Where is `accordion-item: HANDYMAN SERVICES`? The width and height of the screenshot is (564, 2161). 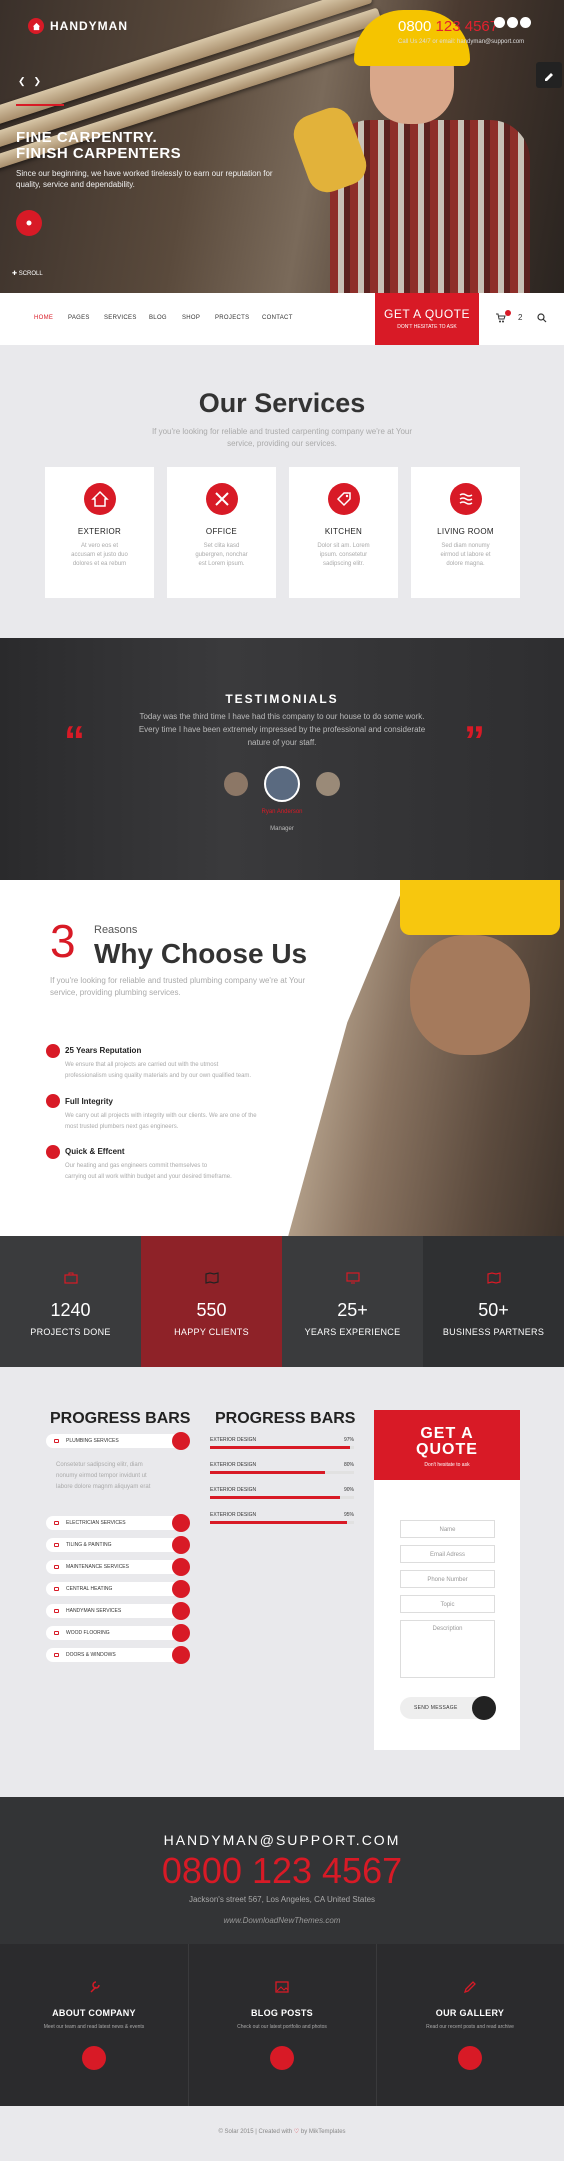 accordion-item: HANDYMAN SERVICES is located at coordinates (118, 1611).